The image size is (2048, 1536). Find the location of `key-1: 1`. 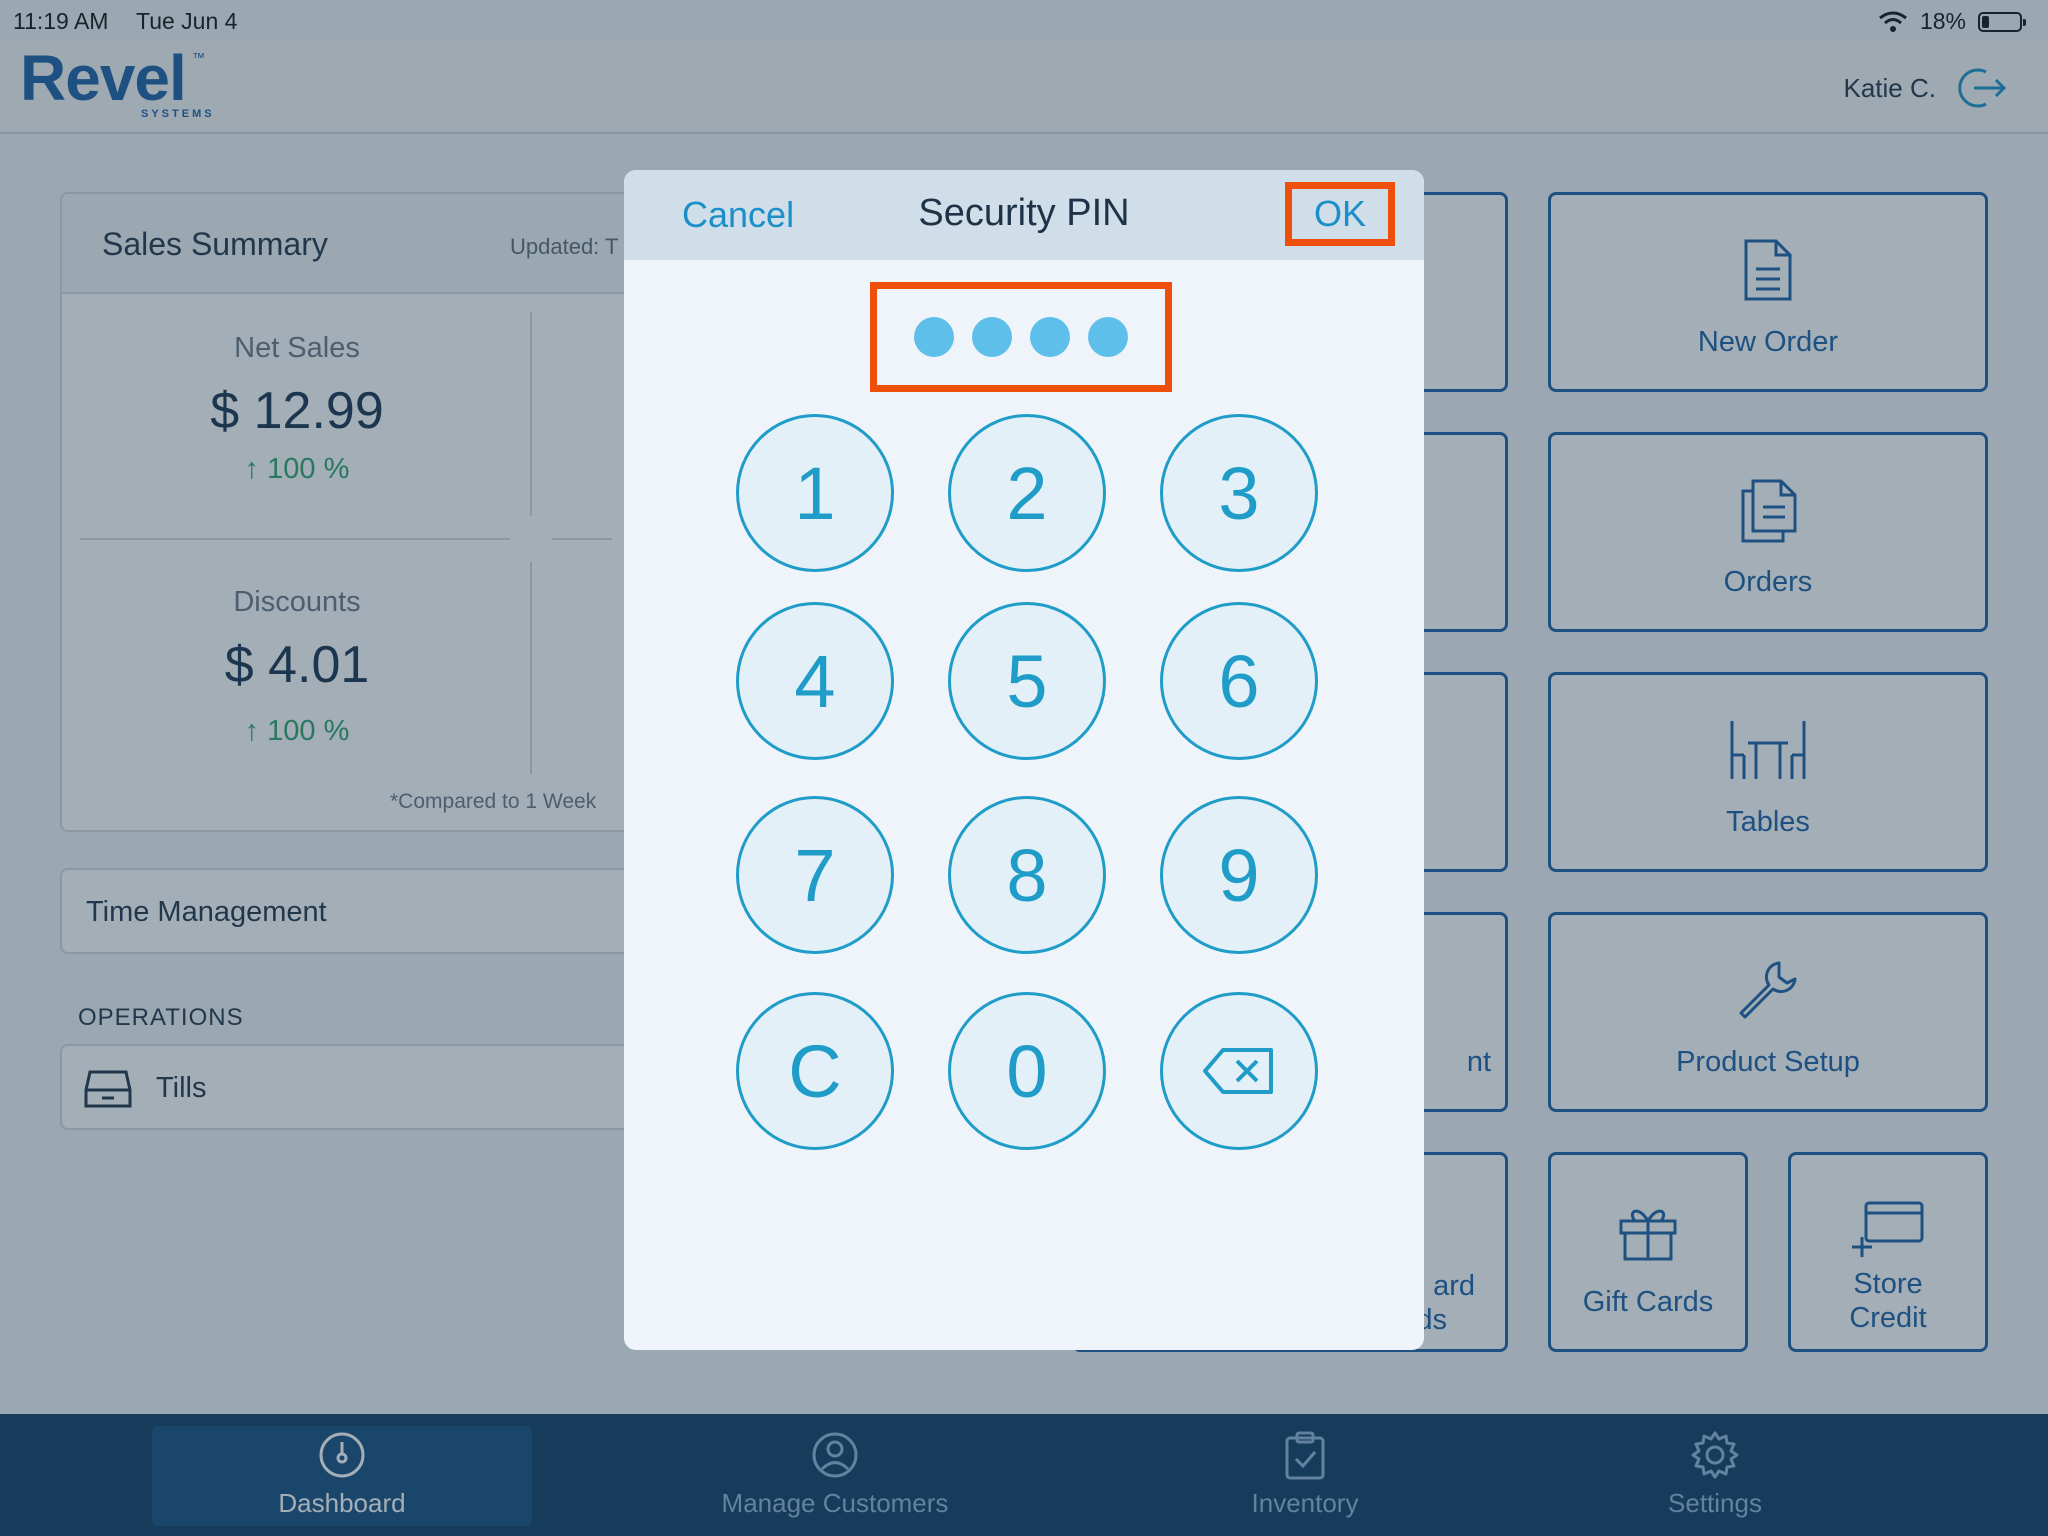

key-1: 1 is located at coordinates (815, 493).